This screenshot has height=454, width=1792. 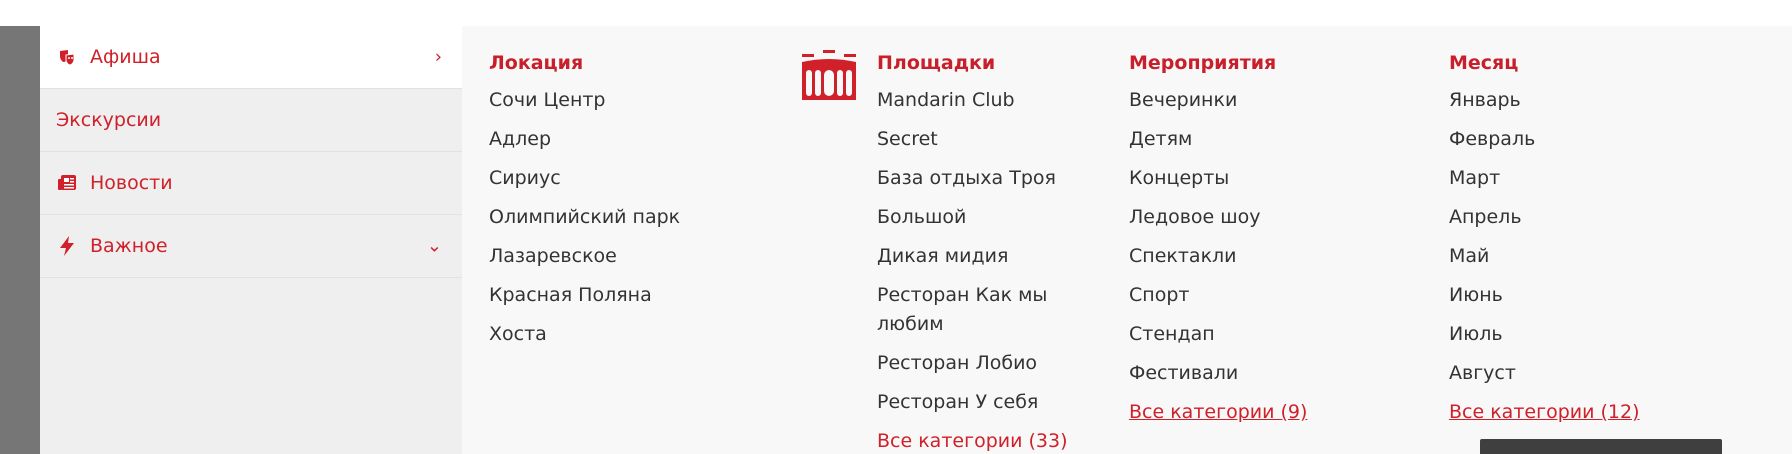 What do you see at coordinates (1599, 334) in the screenshot?
I see `month-link: Июль` at bounding box center [1599, 334].